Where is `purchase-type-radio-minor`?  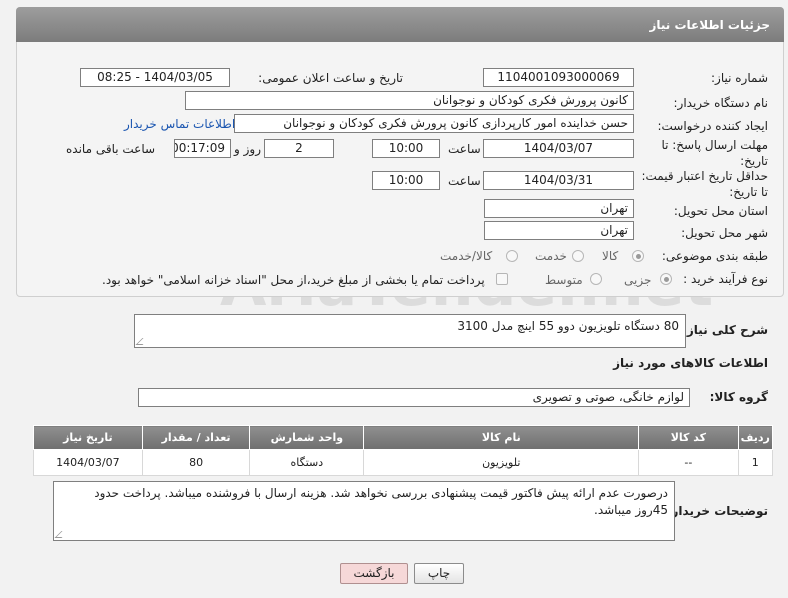
purchase-type-radio-minor is located at coordinates (666, 279).